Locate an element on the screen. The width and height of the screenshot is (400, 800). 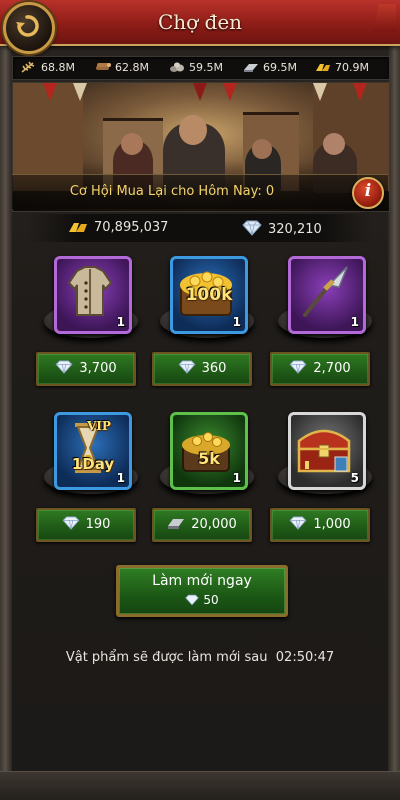
stone-icon is located at coordinates (177, 67).